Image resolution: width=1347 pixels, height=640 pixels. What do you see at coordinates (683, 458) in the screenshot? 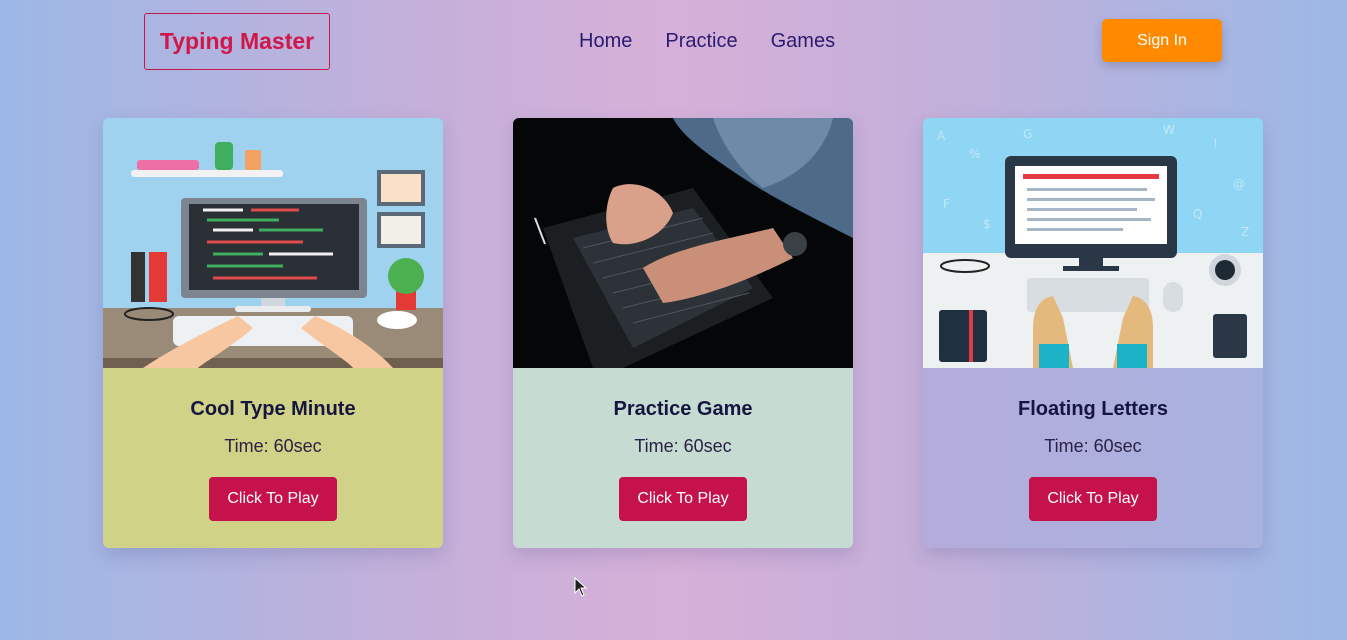
I see `card-body: Practice Game Time: 60sec Click To Play` at bounding box center [683, 458].